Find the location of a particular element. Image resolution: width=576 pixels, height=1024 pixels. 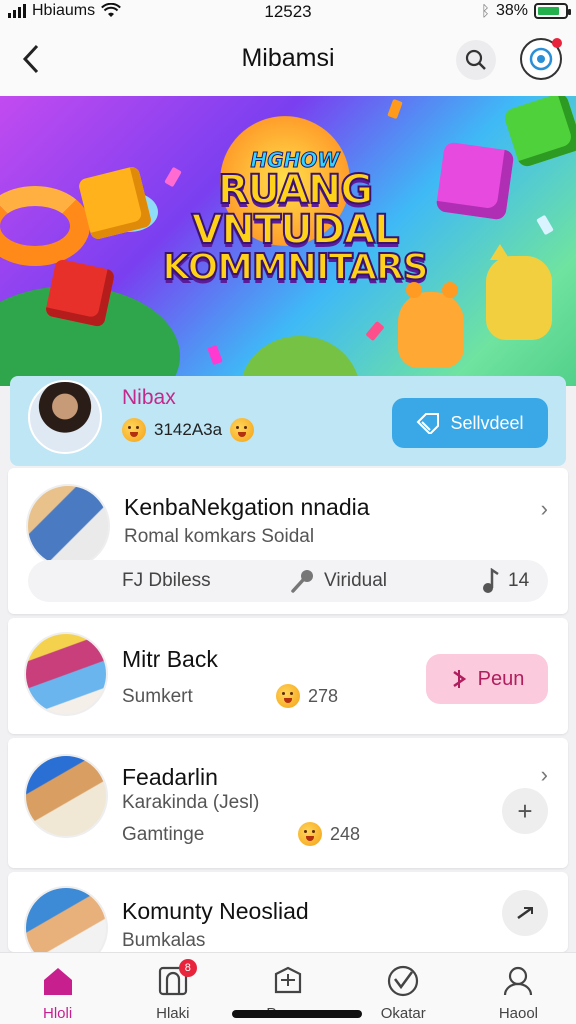

box-icon is located at coordinates (288, 981).